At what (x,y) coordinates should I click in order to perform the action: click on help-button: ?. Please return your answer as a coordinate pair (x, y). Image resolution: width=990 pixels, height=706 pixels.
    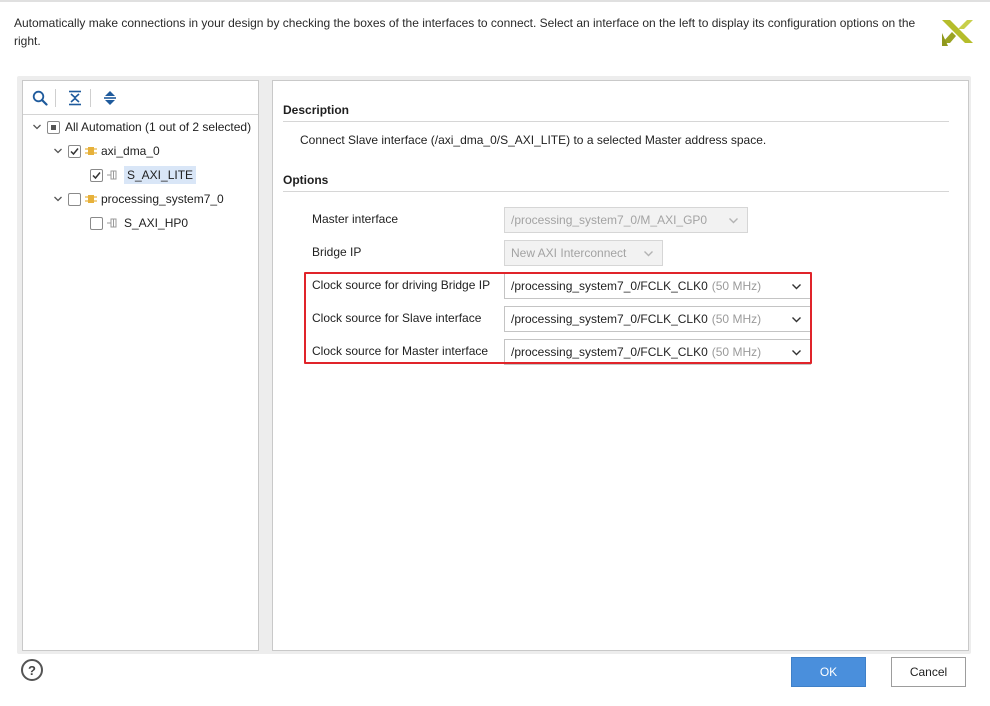
    Looking at the image, I should click on (32, 670).